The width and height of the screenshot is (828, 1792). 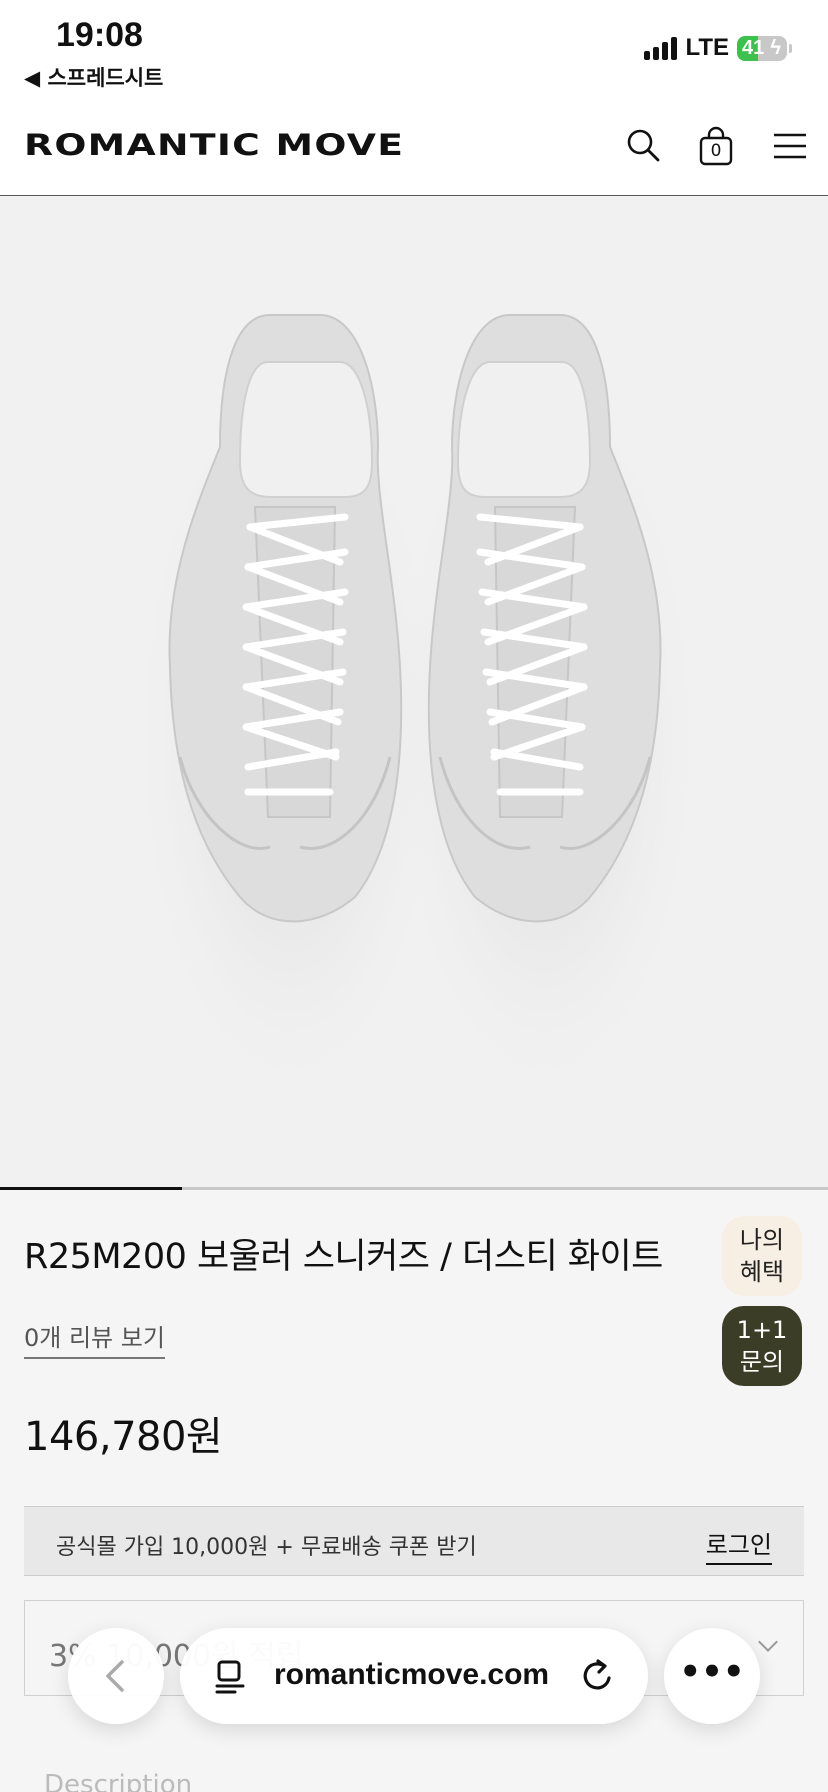 What do you see at coordinates (738, 1545) in the screenshot?
I see `login-link: 로그인` at bounding box center [738, 1545].